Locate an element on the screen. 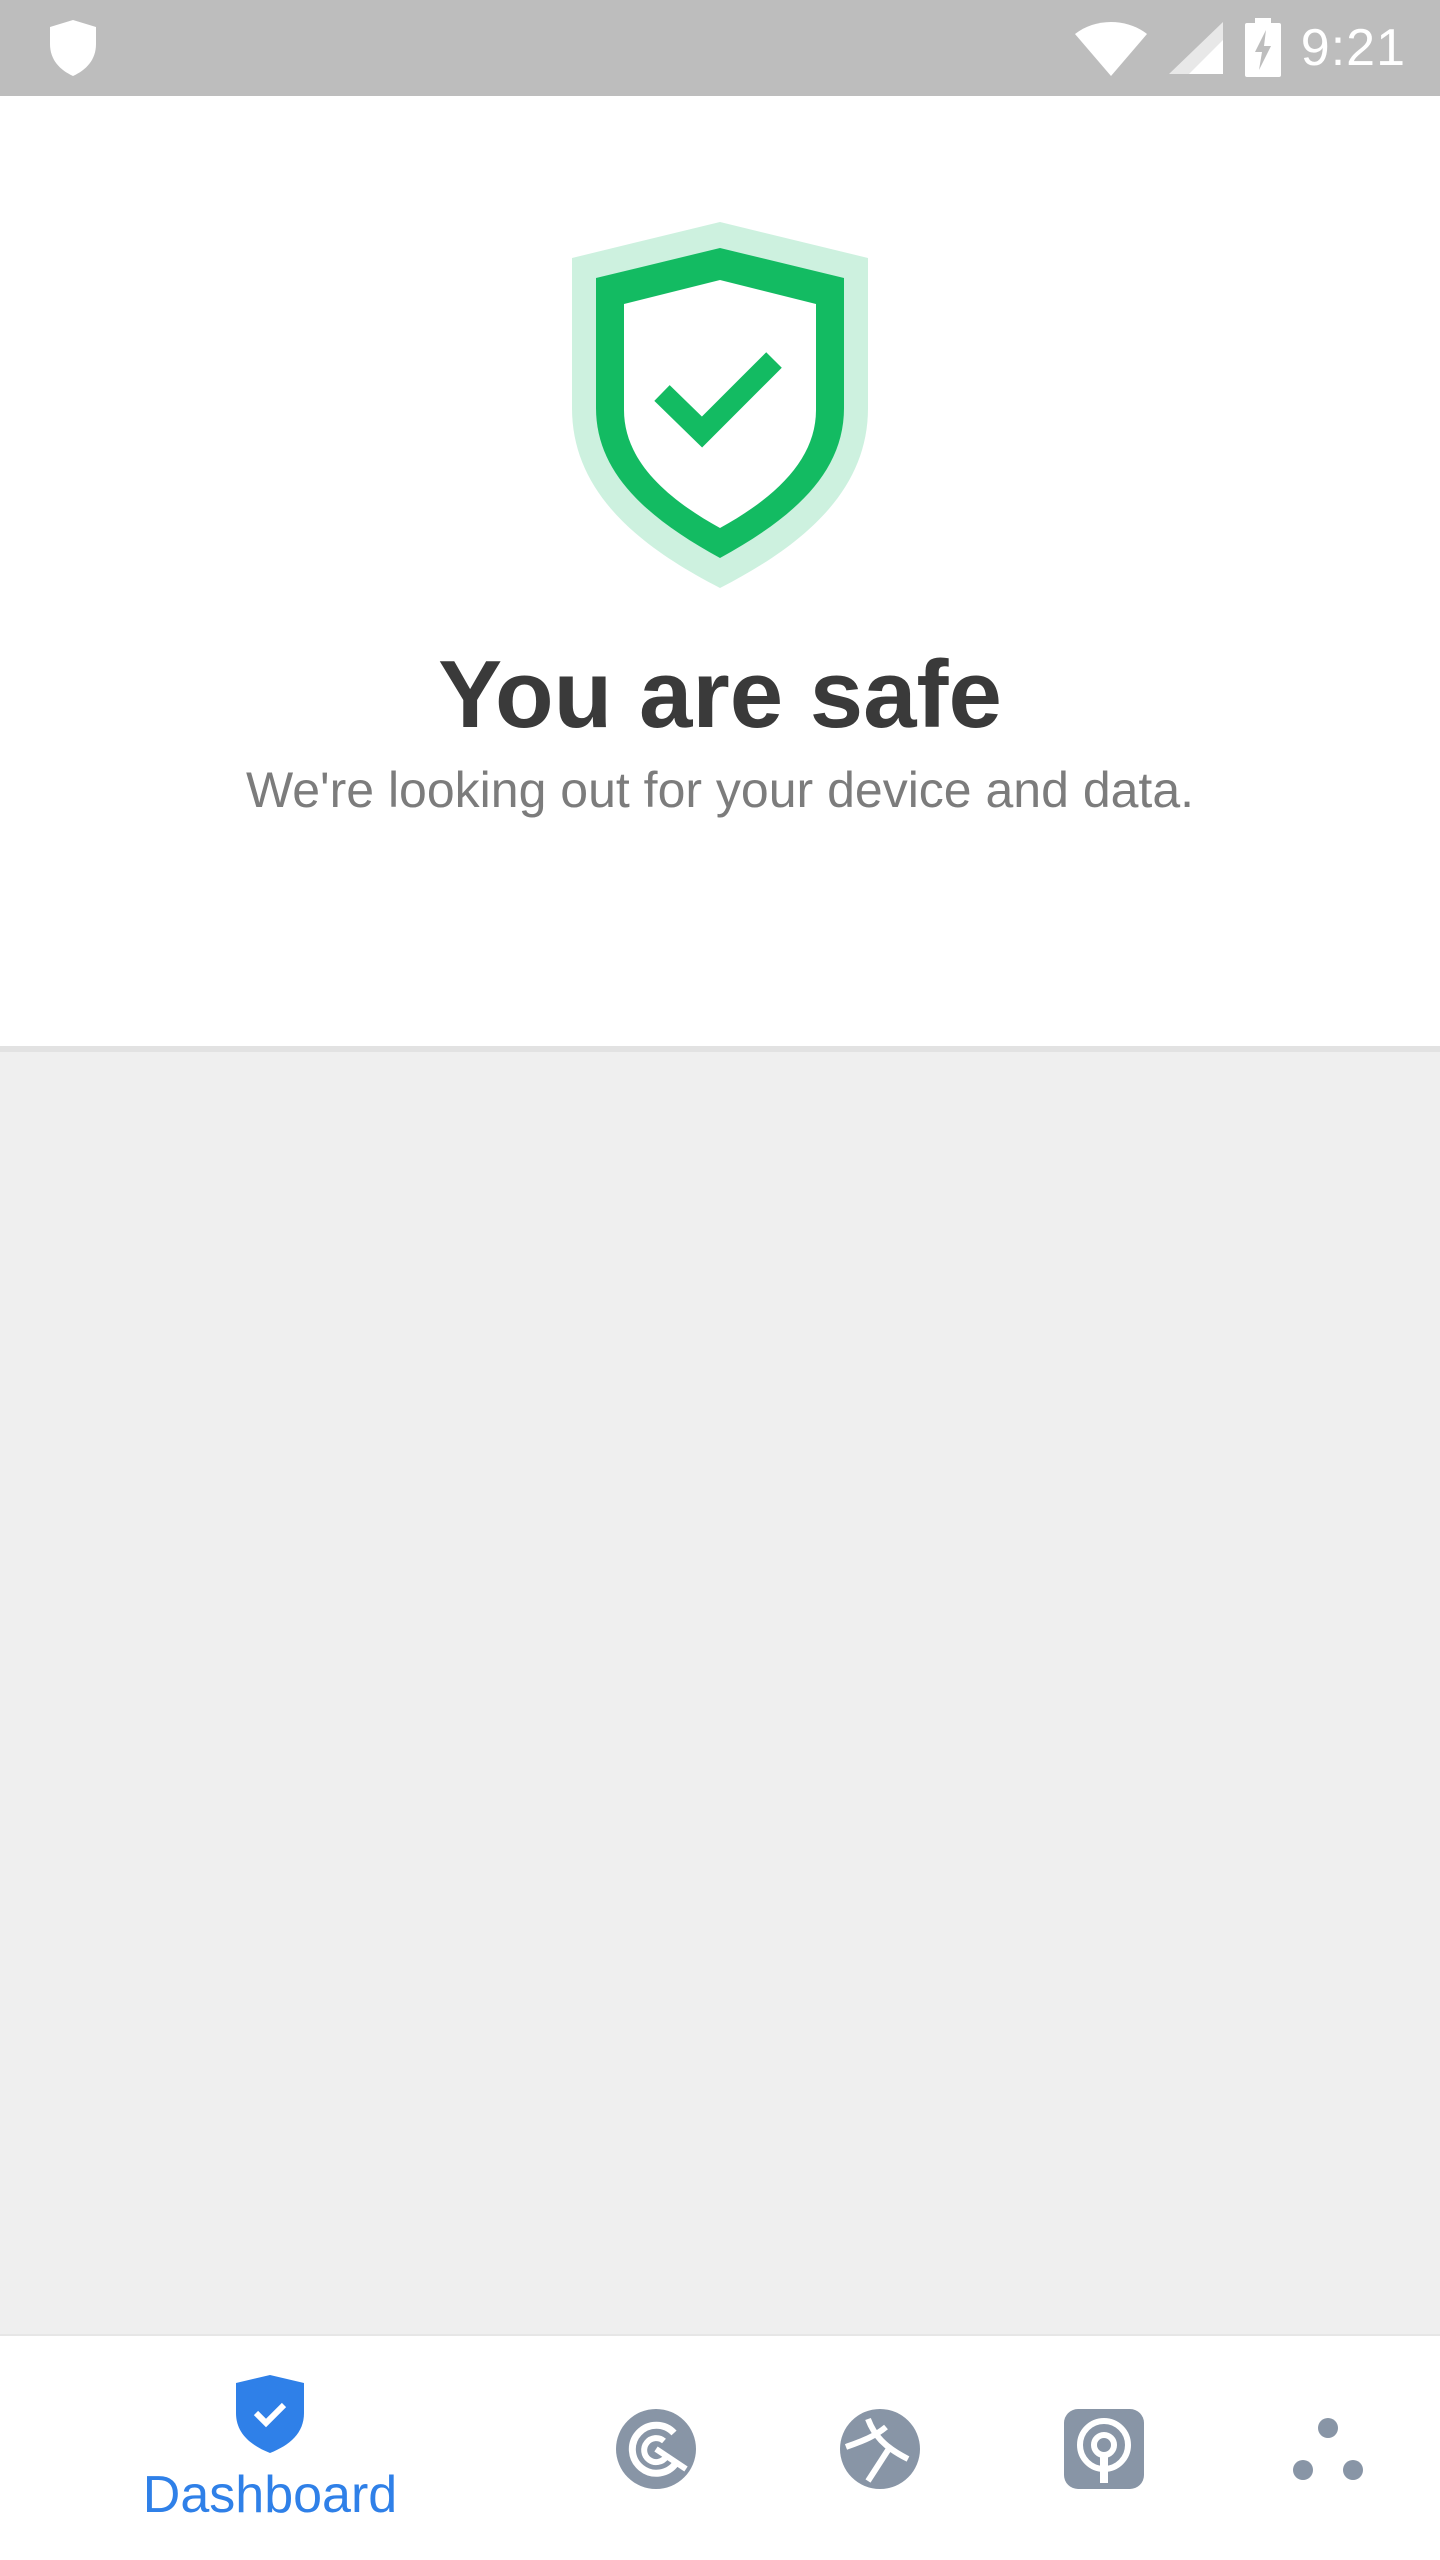  tab-browser is located at coordinates (880, 2448).